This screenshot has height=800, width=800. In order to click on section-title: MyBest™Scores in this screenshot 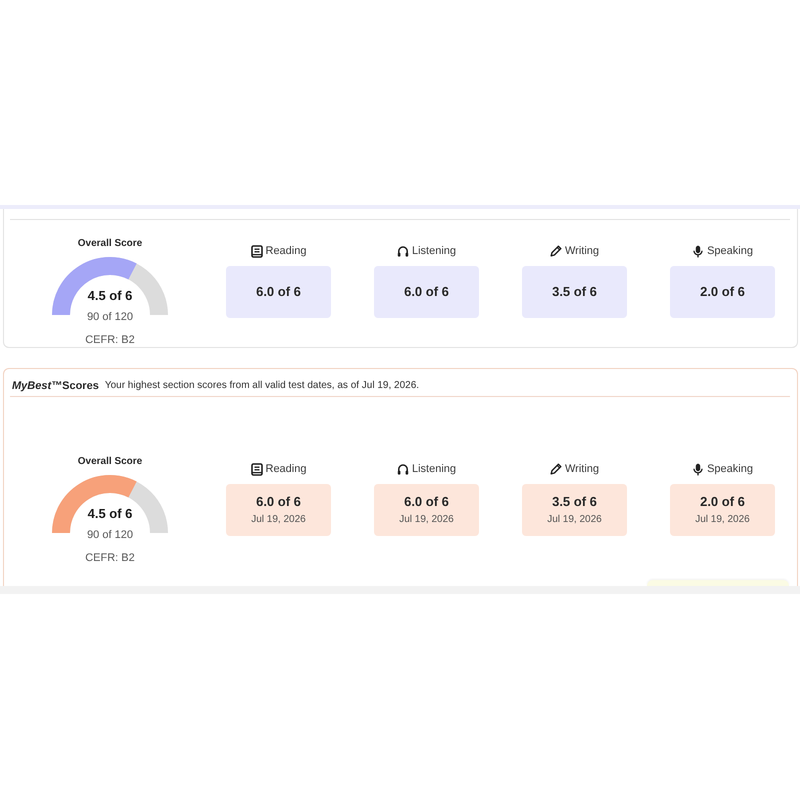, I will do `click(55, 386)`.